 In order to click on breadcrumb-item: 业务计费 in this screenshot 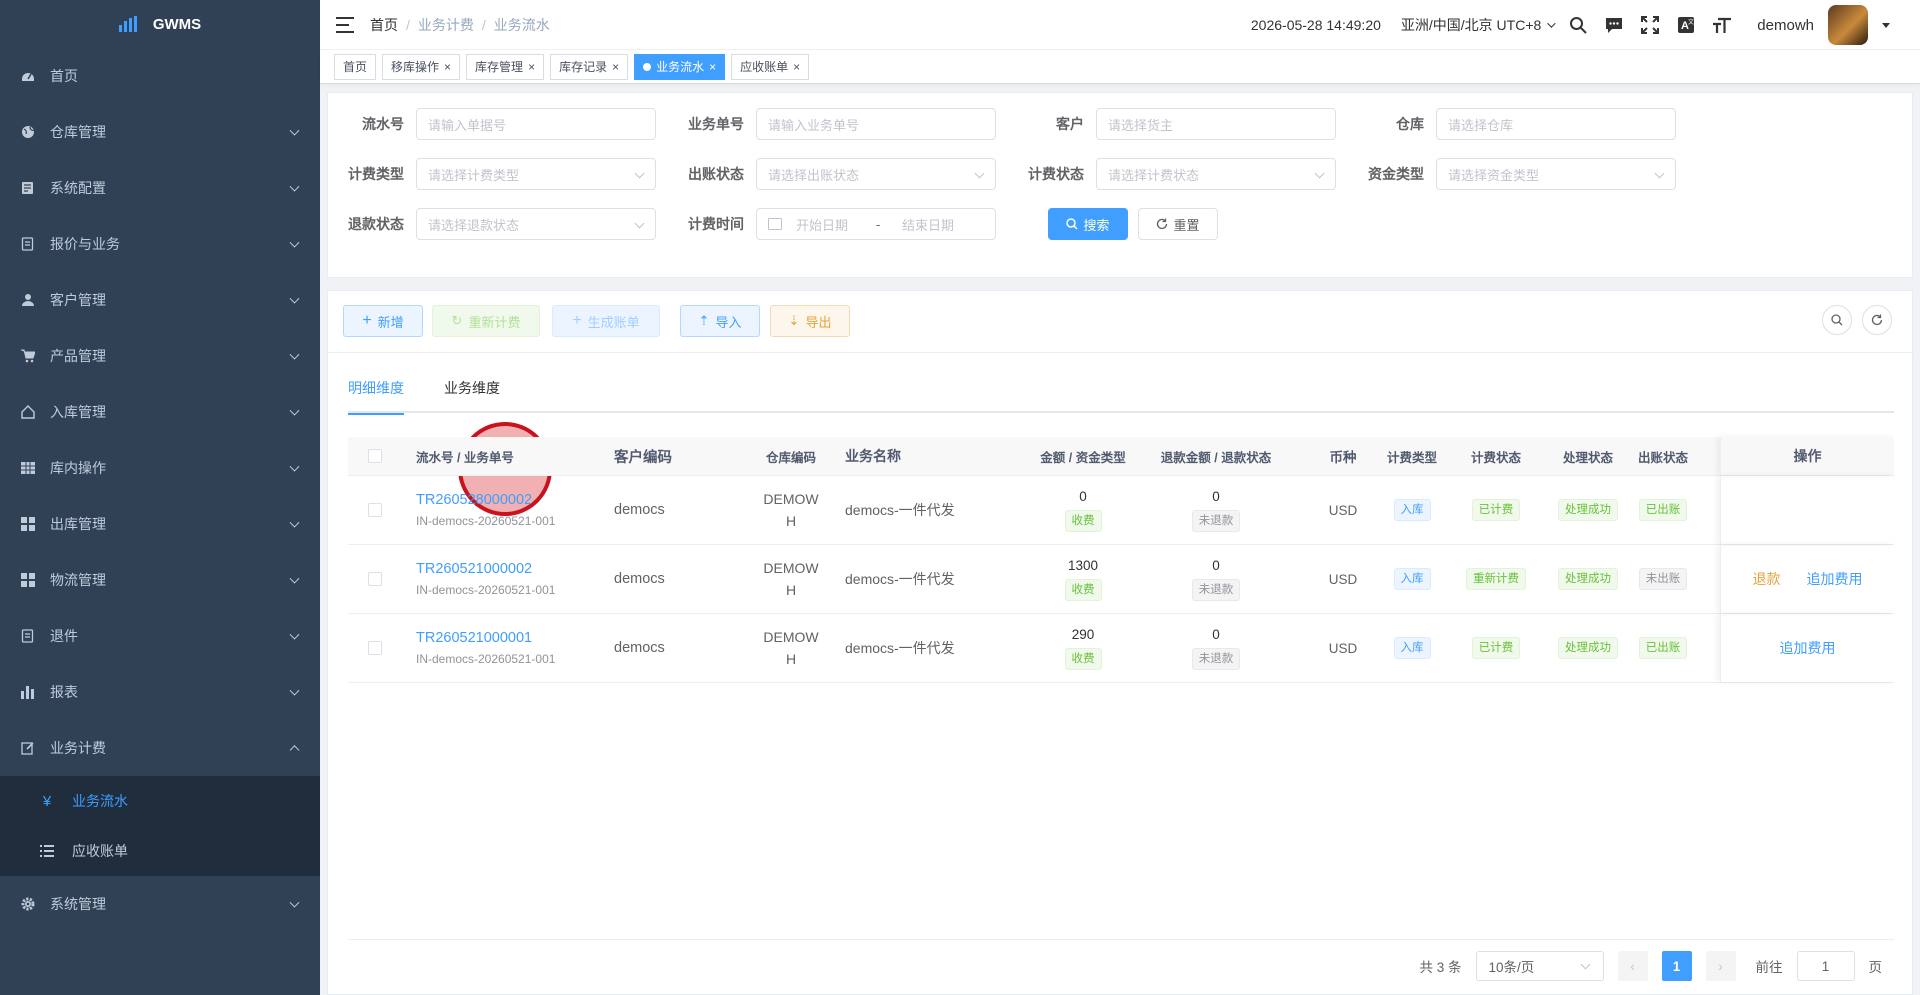, I will do `click(446, 25)`.